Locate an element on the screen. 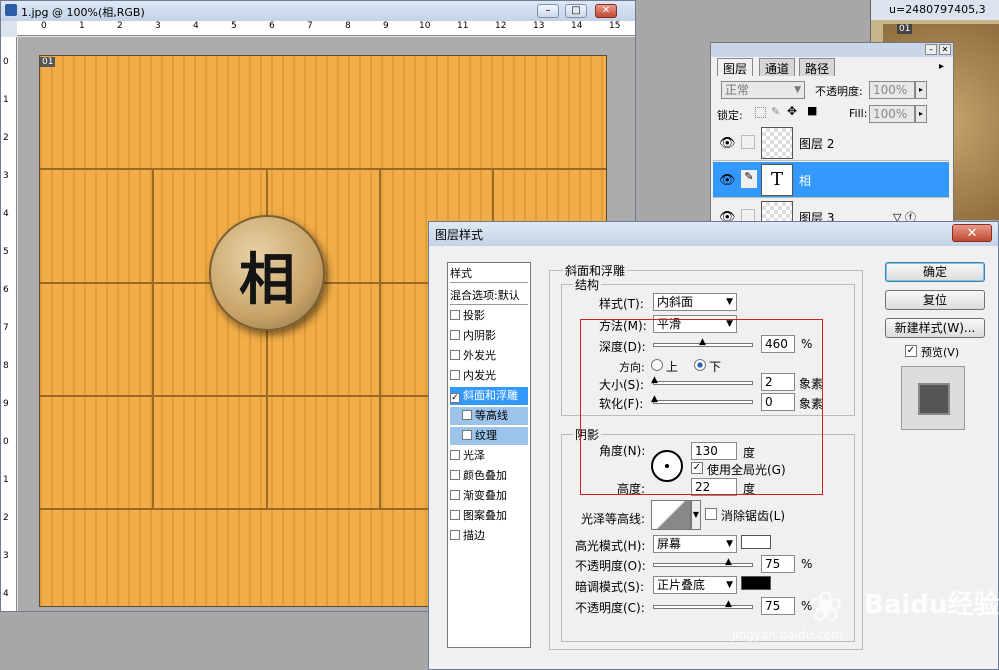 The height and width of the screenshot is (670, 999). style-item-inner-glow: 内发光 is located at coordinates (489, 376).